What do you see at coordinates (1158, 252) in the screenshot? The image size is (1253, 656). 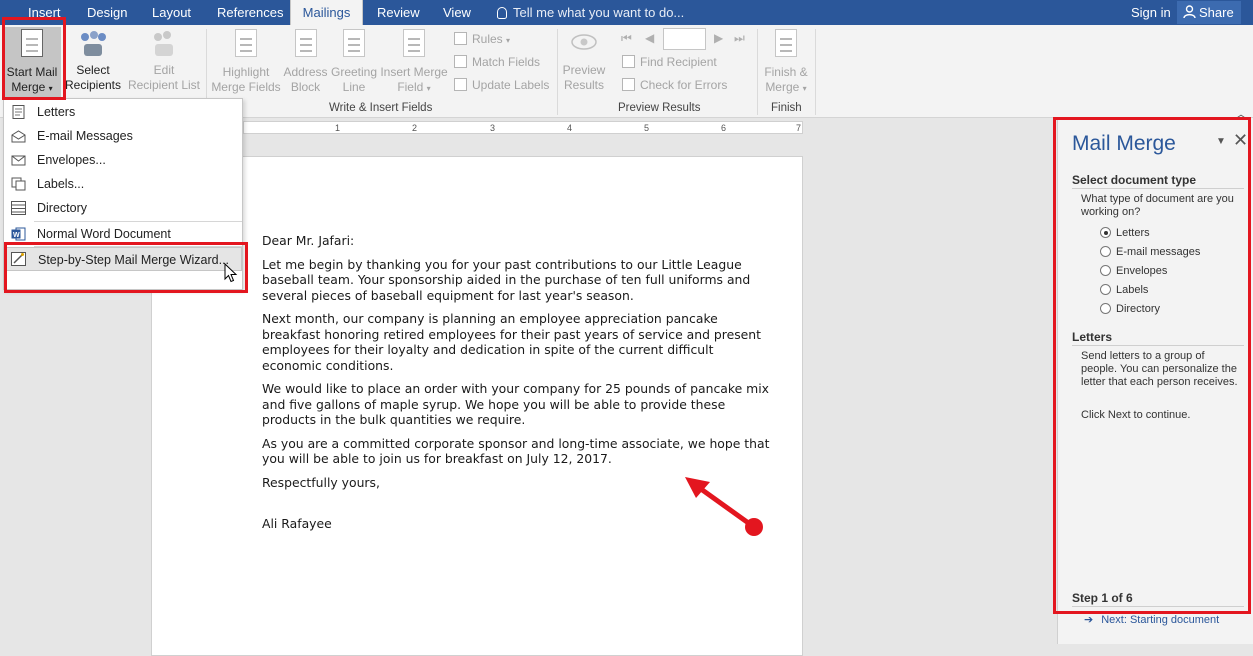 I see `radio-label: E-mail messages` at bounding box center [1158, 252].